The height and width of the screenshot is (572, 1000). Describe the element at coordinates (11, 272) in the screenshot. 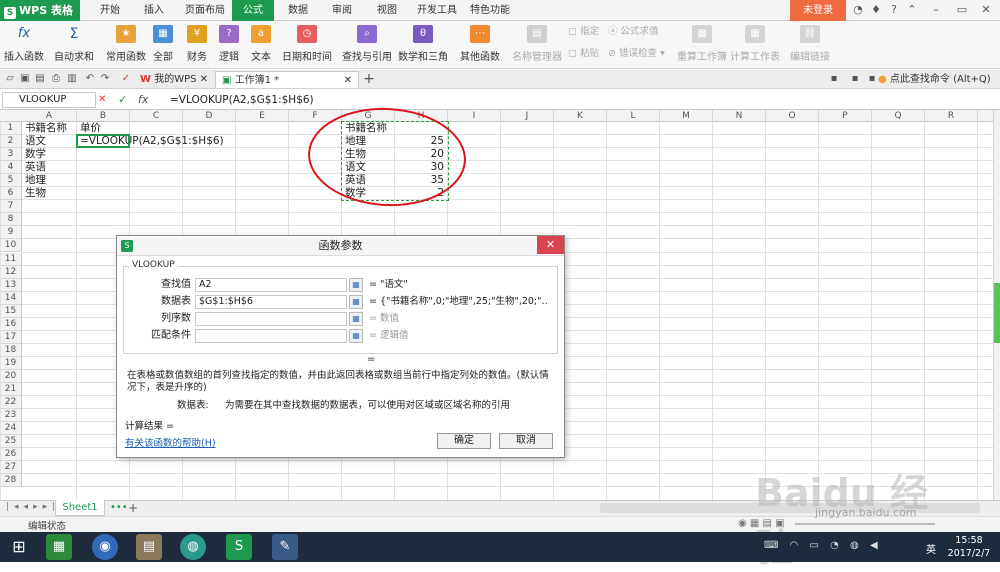

I see `row-header: 12` at that location.